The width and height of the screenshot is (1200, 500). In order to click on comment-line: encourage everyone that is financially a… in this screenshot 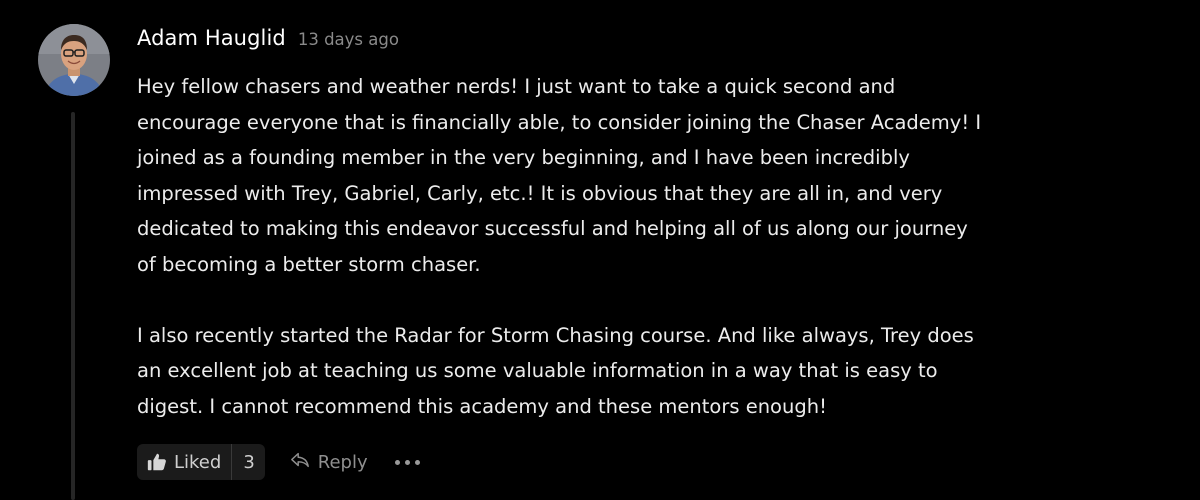, I will do `click(559, 122)`.